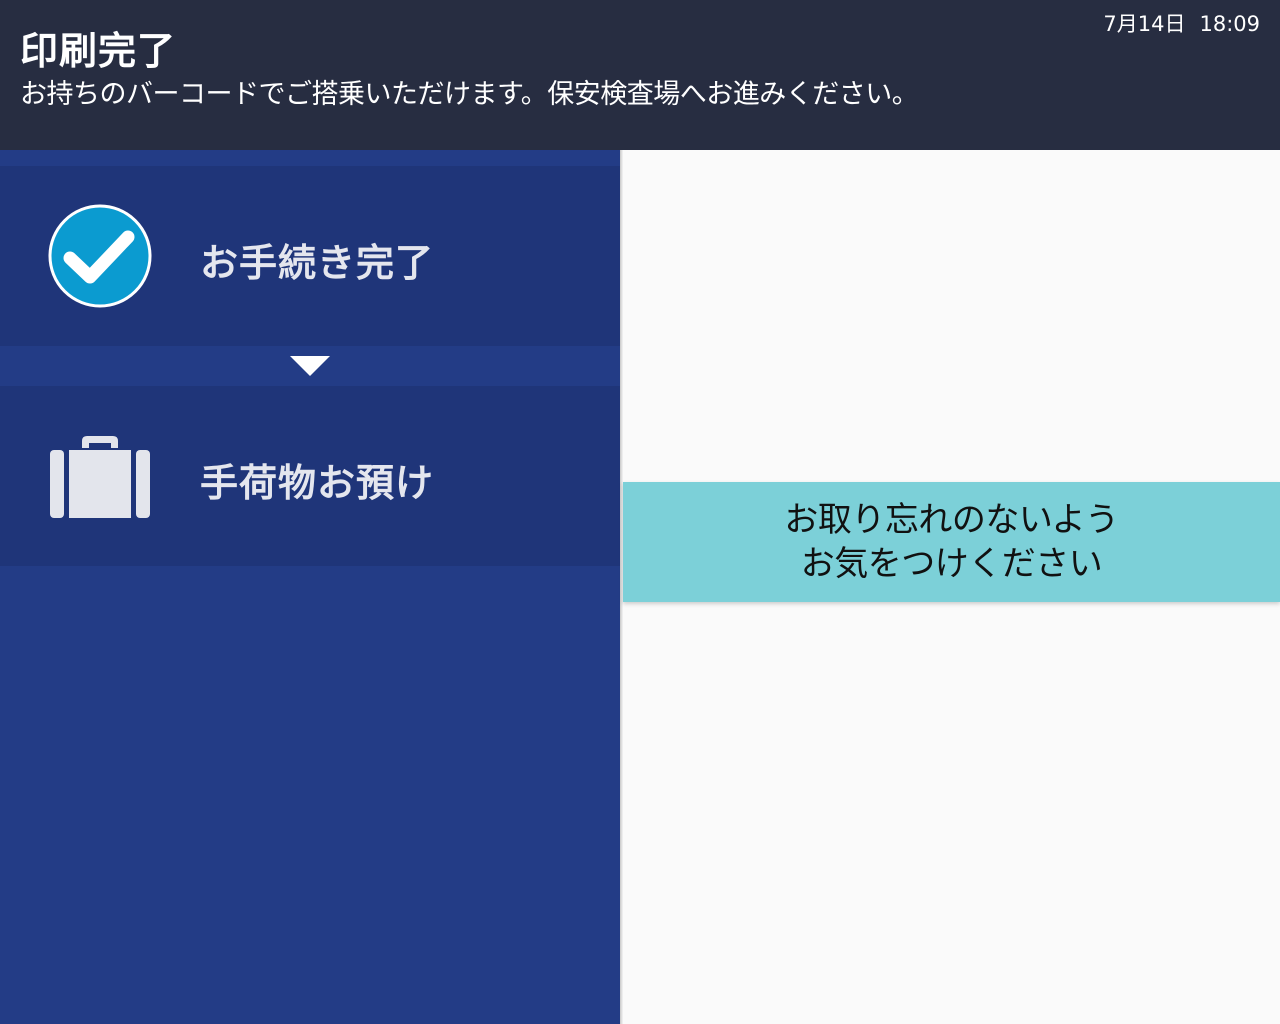 Image resolution: width=1280 pixels, height=1024 pixels. Describe the element at coordinates (951, 520) in the screenshot. I see `reminder-line-1: お取り忘れのないよう` at that location.